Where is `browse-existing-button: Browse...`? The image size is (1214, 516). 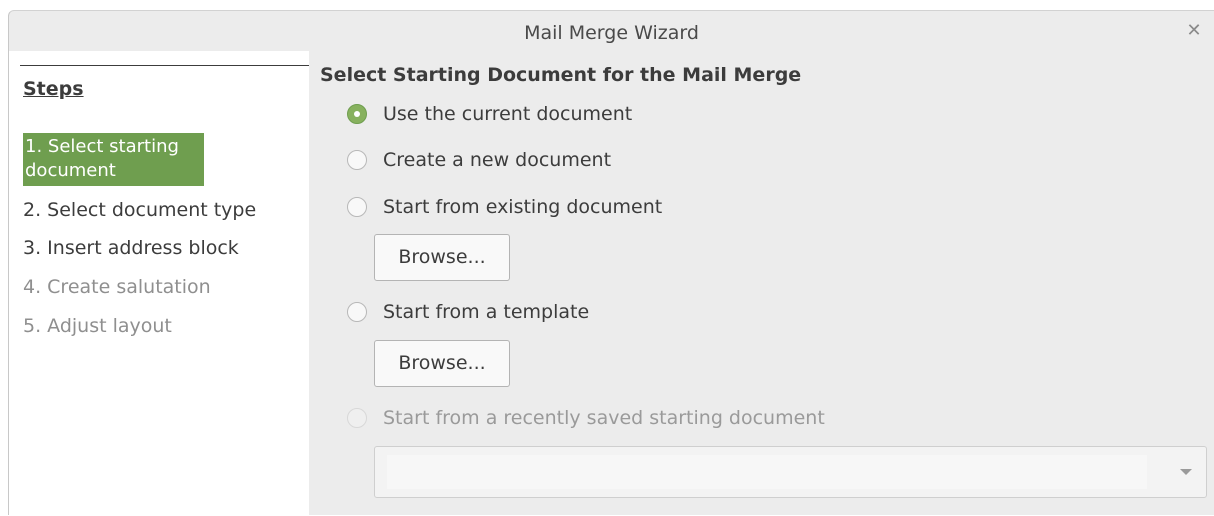 browse-existing-button: Browse... is located at coordinates (442, 257).